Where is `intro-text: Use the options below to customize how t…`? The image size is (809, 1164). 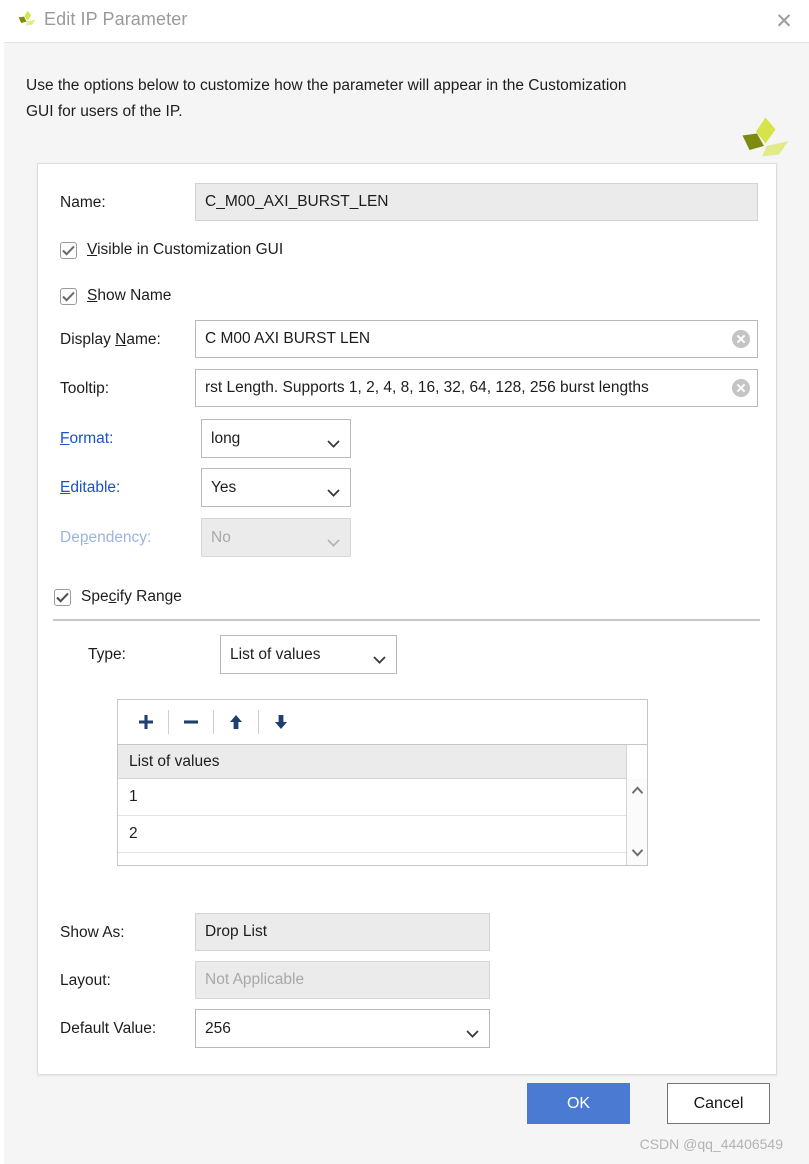
intro-text: Use the options below to customize how t… is located at coordinates (326, 98).